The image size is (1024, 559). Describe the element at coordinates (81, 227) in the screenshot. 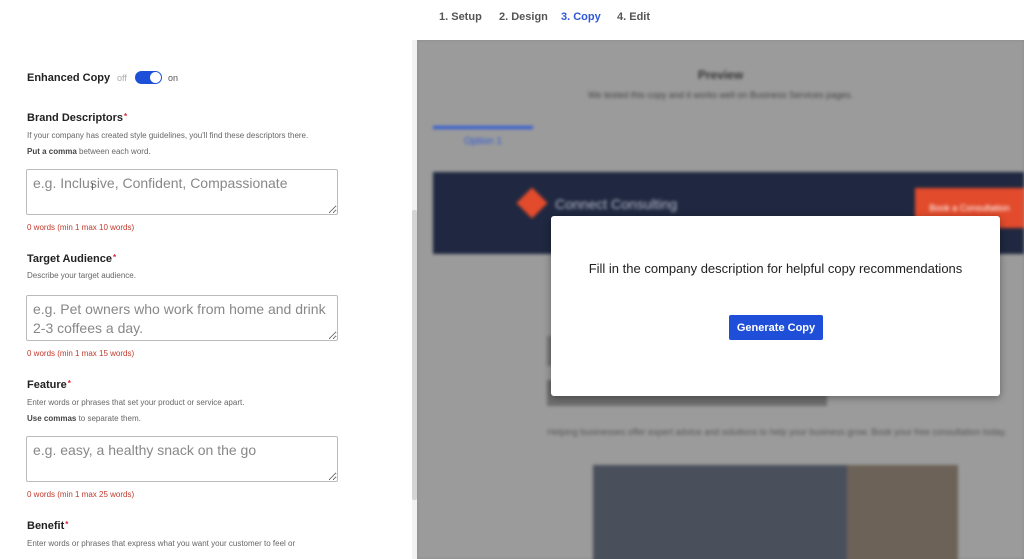

I see `brand-descriptors-word-count: 0 words (min 1 max 10 words)` at that location.